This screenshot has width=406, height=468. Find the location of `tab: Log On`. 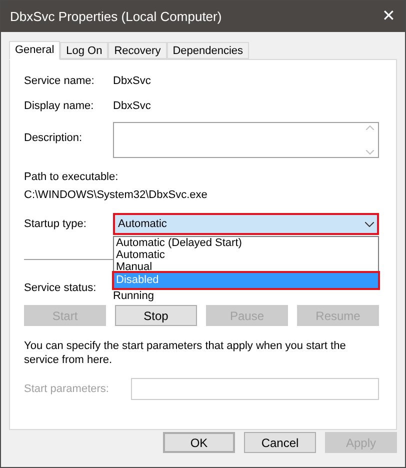

tab: Log On is located at coordinates (84, 50).